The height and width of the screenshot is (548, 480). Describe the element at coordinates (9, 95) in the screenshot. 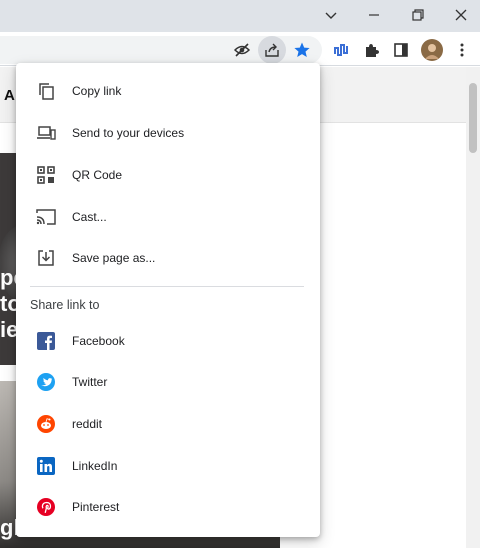

I see `page-header-text: A` at that location.